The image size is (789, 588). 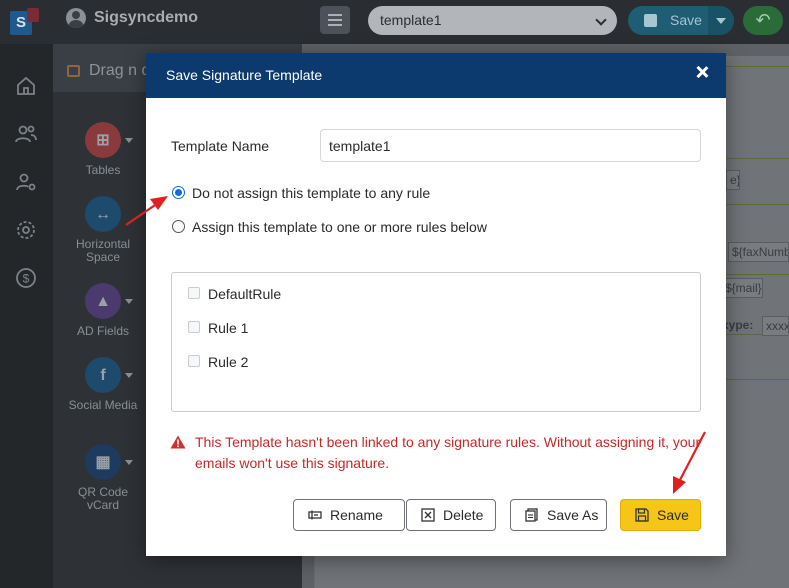 I want to click on dialog-title: Save Signature Template, so click(x=244, y=75).